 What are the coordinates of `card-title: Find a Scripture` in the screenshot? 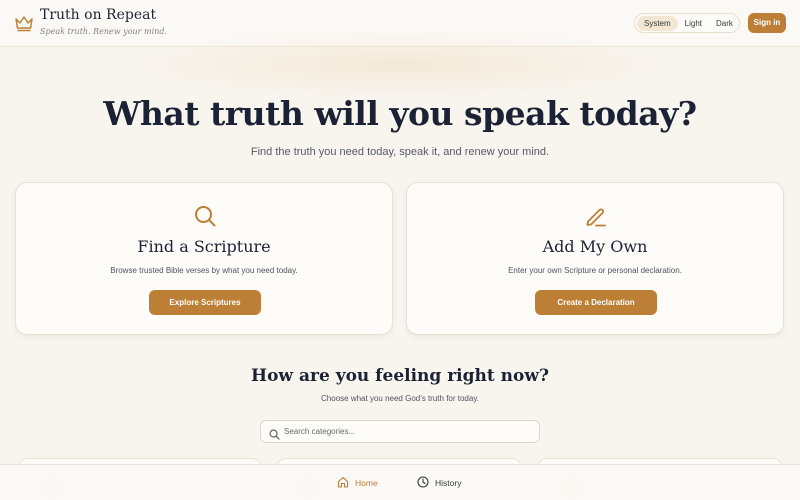 It's located at (204, 246).